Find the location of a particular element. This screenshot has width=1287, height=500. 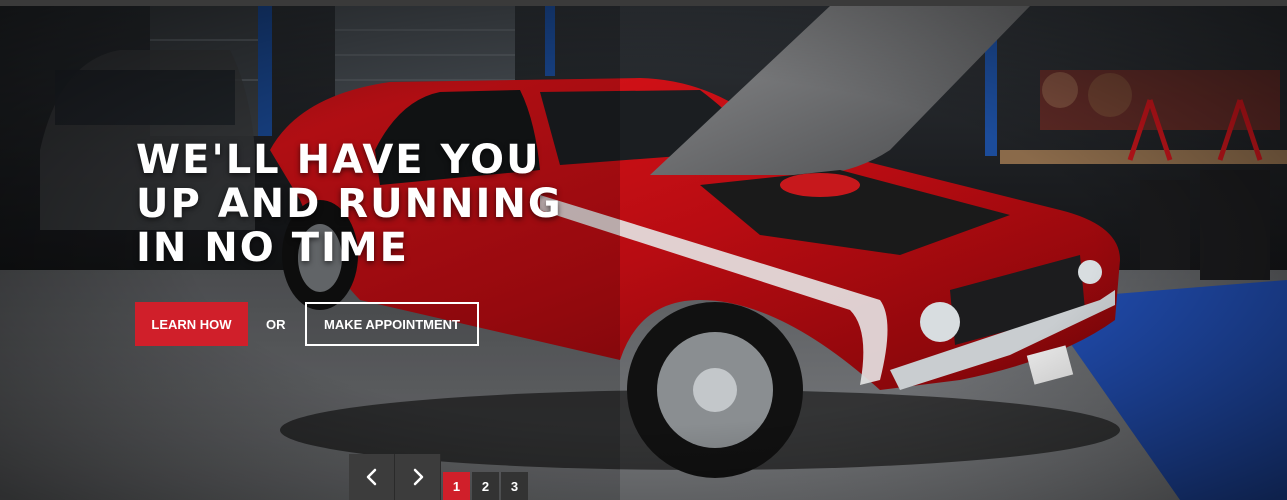

make-appointment-button: MAKE APPOINTMENT is located at coordinates (392, 324).